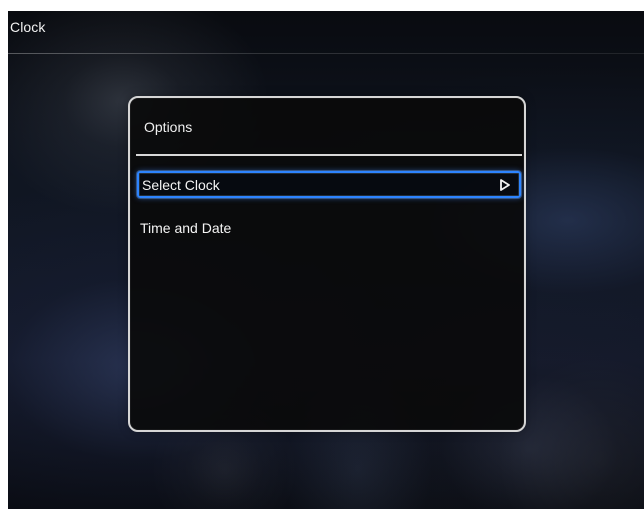  What do you see at coordinates (28, 27) in the screenshot?
I see `screen-title: Clock` at bounding box center [28, 27].